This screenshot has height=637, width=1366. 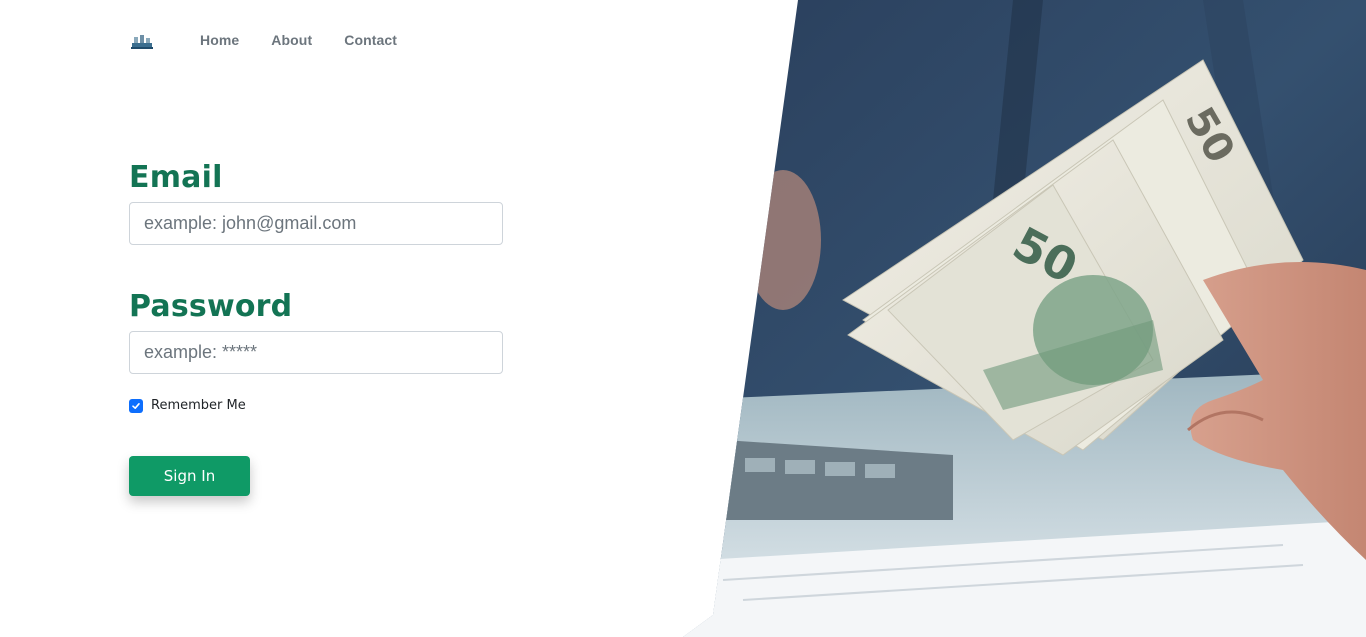 What do you see at coordinates (316, 405) in the screenshot?
I see `remember-me: Remember Me` at bounding box center [316, 405].